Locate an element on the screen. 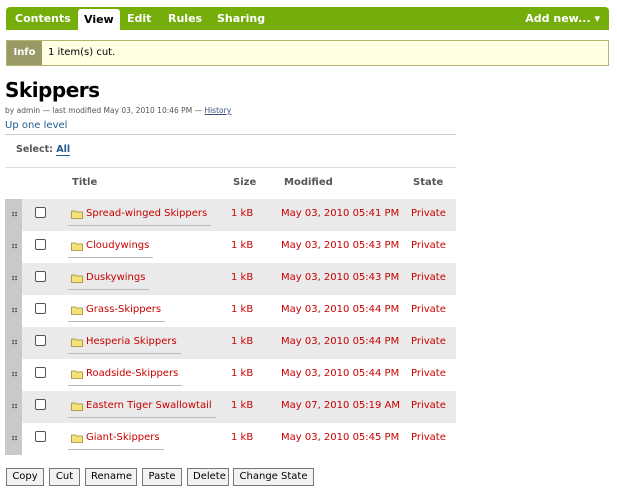 The image size is (617, 492). delete-button: Delete is located at coordinates (208, 477).